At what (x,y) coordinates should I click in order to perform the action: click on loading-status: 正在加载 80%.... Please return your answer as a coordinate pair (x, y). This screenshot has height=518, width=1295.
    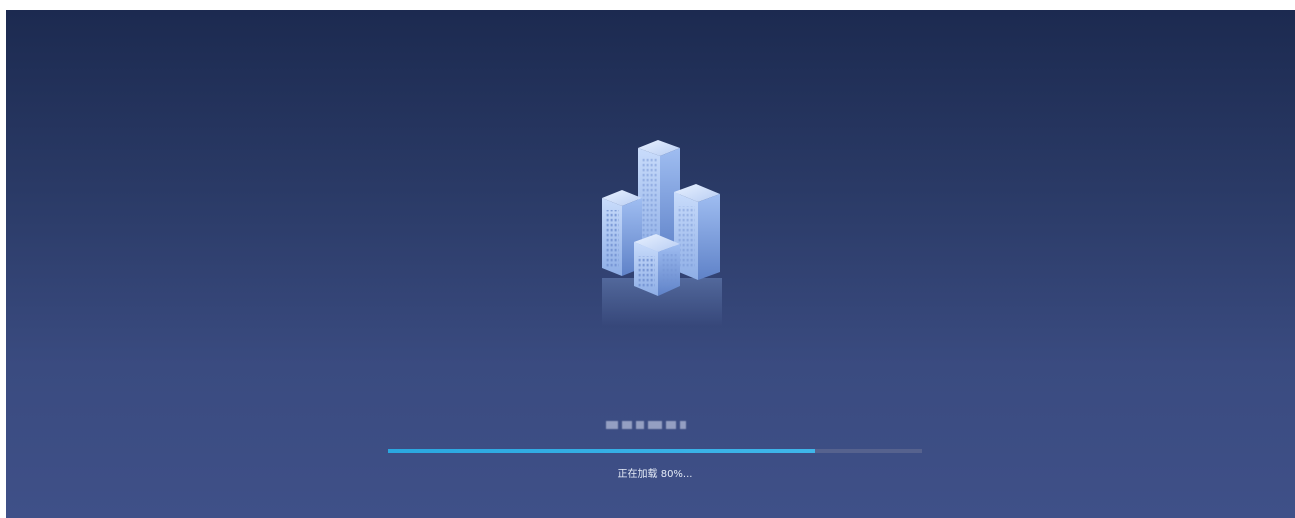
    Looking at the image, I should click on (655, 472).